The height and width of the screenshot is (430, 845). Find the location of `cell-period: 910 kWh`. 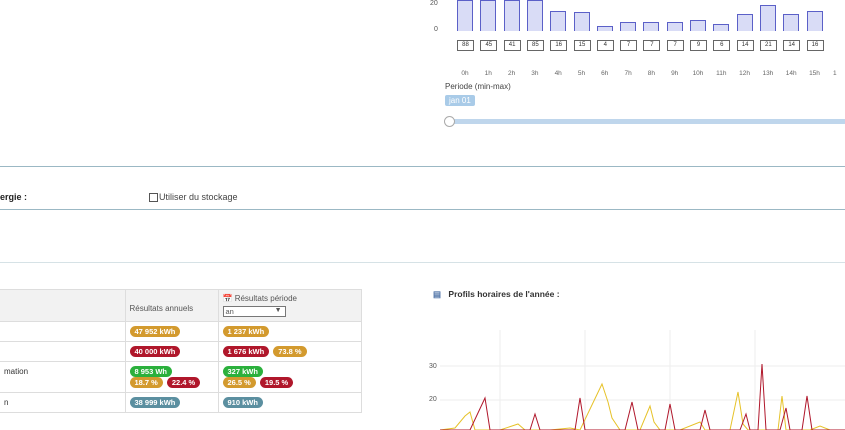

cell-period: 910 kWh is located at coordinates (289, 402).